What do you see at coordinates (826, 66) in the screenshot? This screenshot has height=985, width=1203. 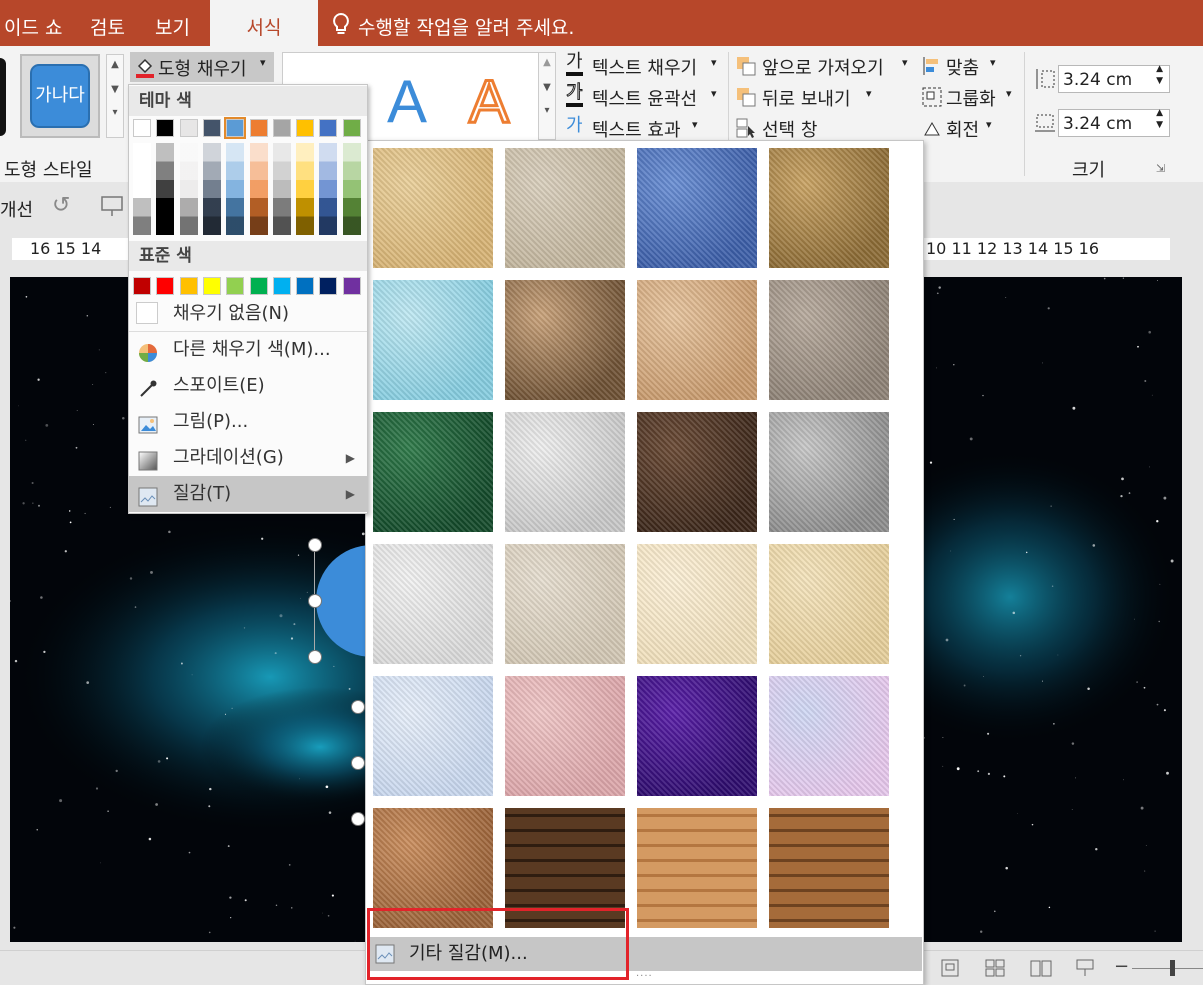 I see `bring-forward-button: 앞으로 가져오기 ▾` at bounding box center [826, 66].